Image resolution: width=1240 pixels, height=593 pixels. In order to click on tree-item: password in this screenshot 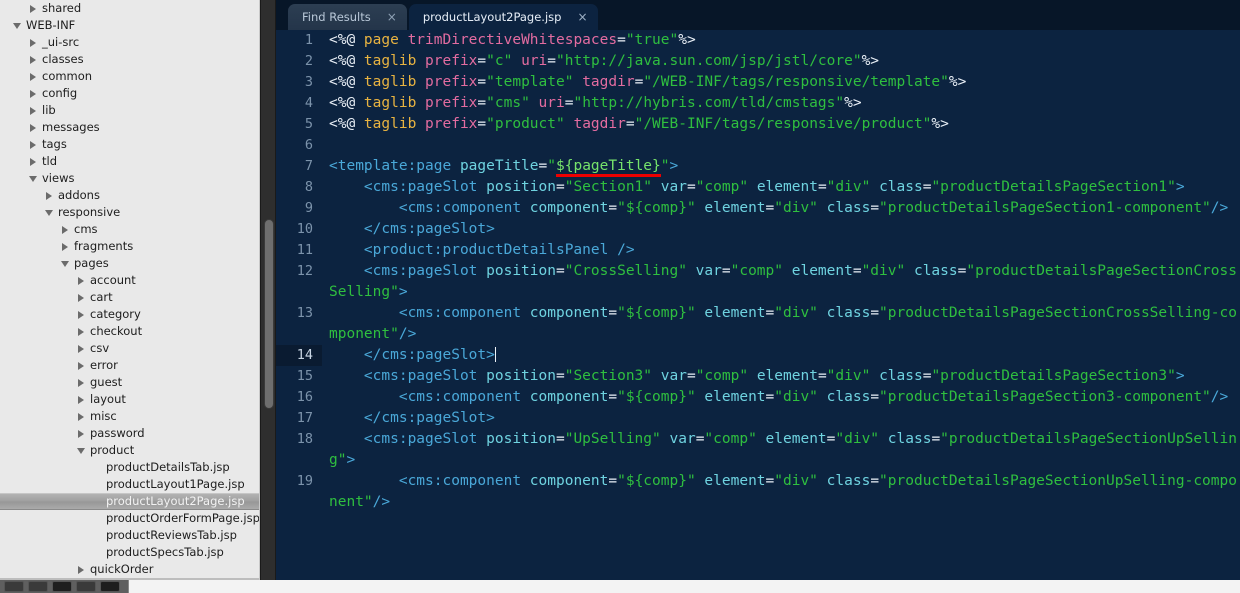, I will do `click(129, 433)`.